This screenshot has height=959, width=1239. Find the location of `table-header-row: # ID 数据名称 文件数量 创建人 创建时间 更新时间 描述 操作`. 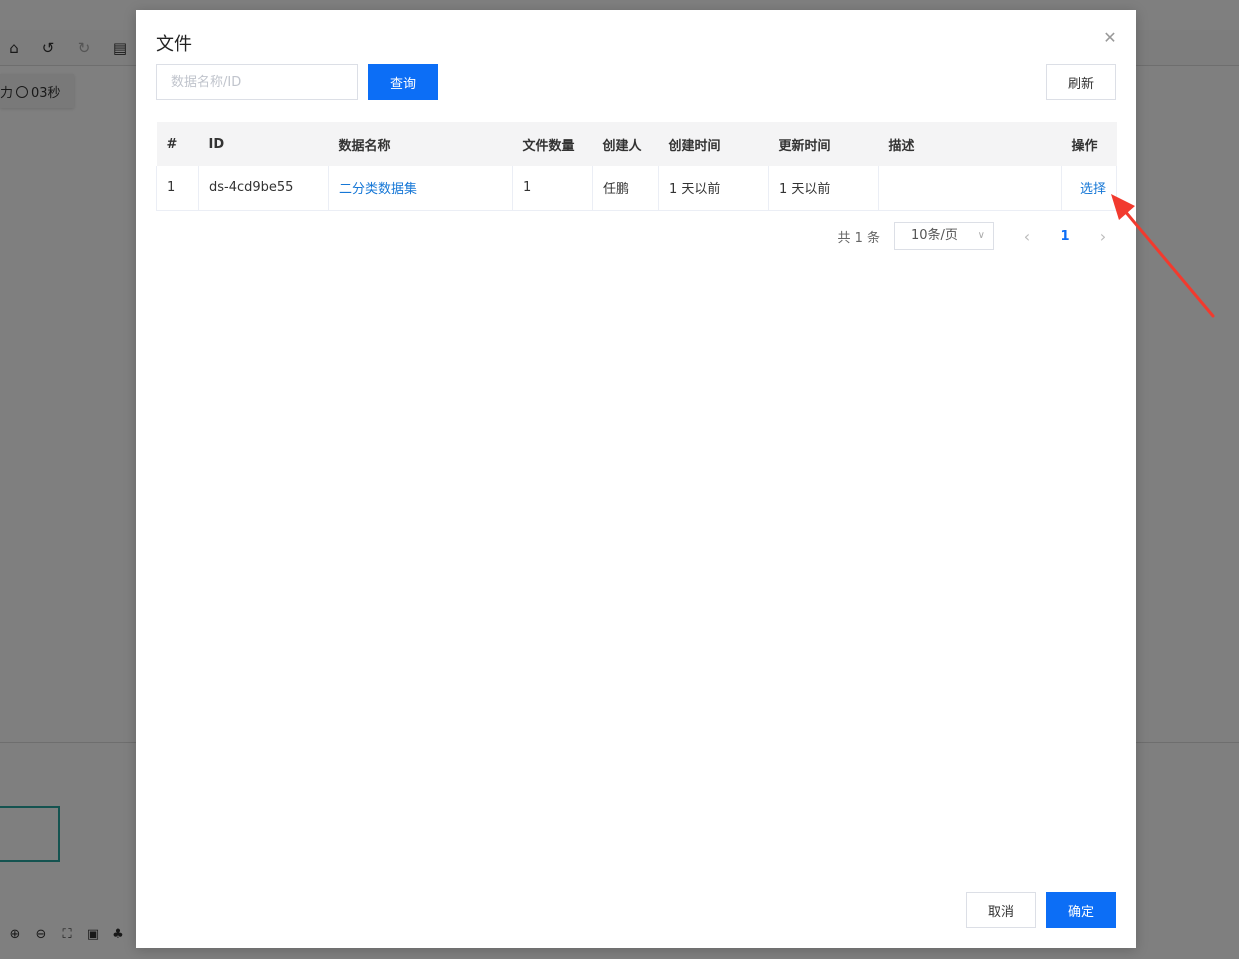

table-header-row: # ID 数据名称 文件数量 创建人 创建时间 更新时间 描述 操作 is located at coordinates (636, 144).